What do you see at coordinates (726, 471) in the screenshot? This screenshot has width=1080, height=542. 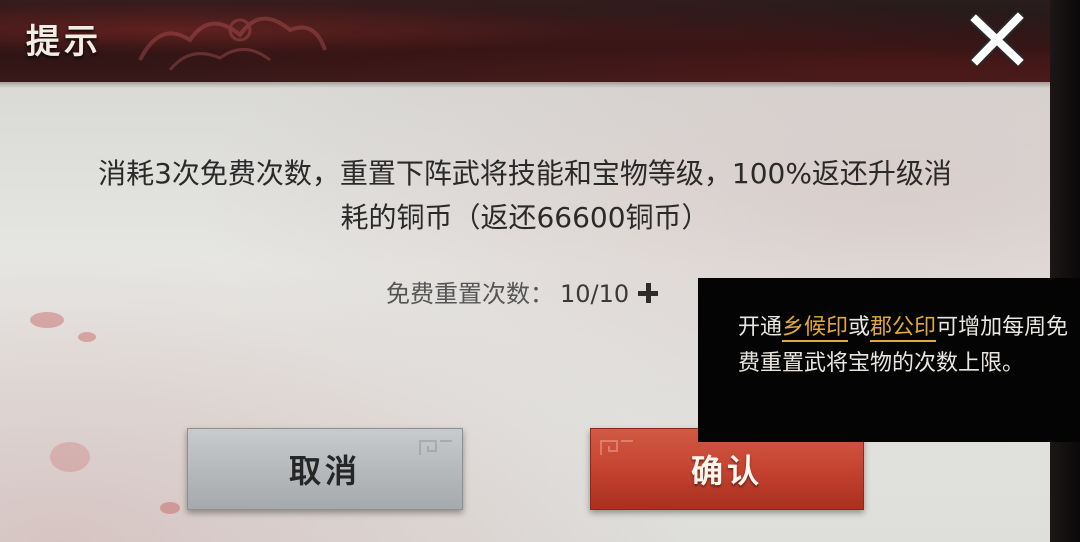 I see `confirm-label: 确认` at bounding box center [726, 471].